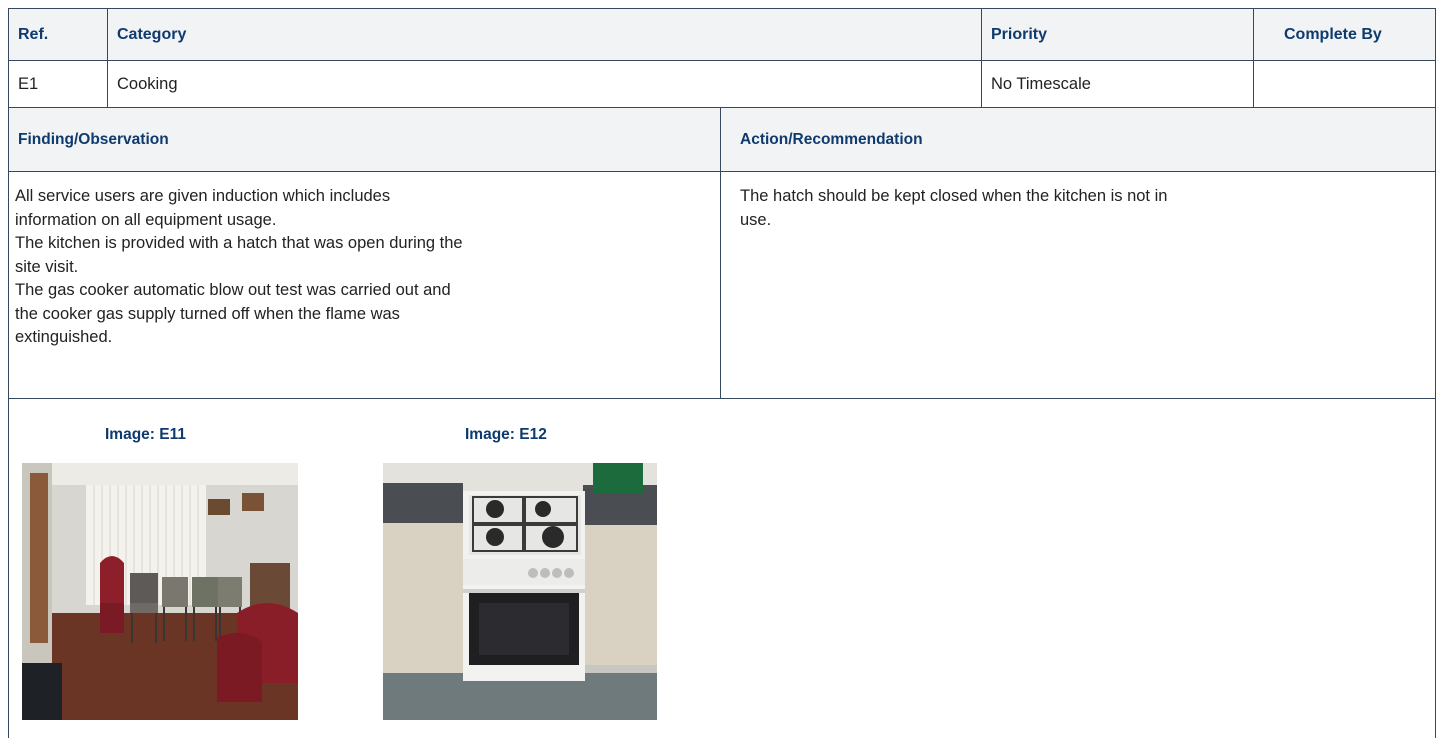 This screenshot has width=1444, height=739. I want to click on photo-e11, so click(160, 591).